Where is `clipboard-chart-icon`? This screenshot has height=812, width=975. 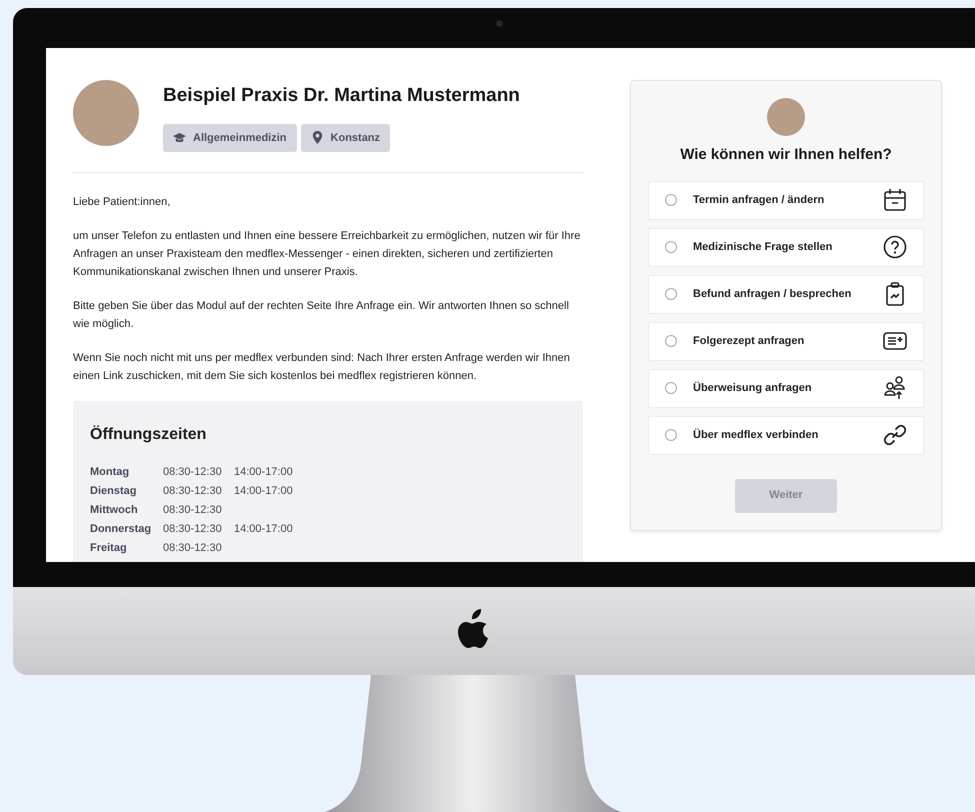 clipboard-chart-icon is located at coordinates (895, 294).